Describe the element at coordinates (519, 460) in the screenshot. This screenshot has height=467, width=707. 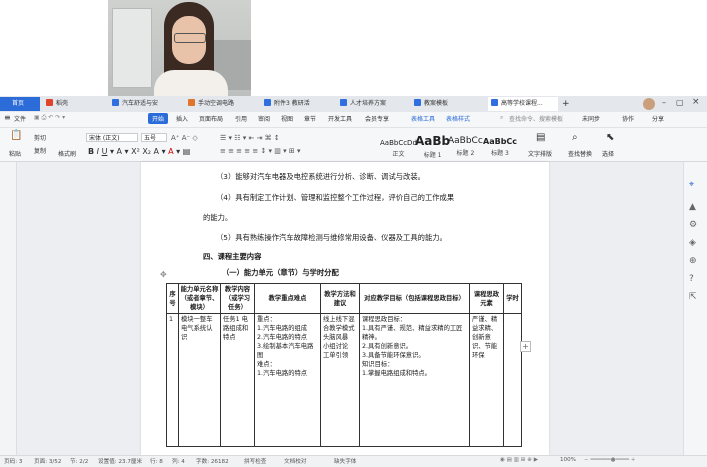
I see `view-mode-icons: ◉ ▤ ▥ ⊞ ⊕ ▶` at that location.